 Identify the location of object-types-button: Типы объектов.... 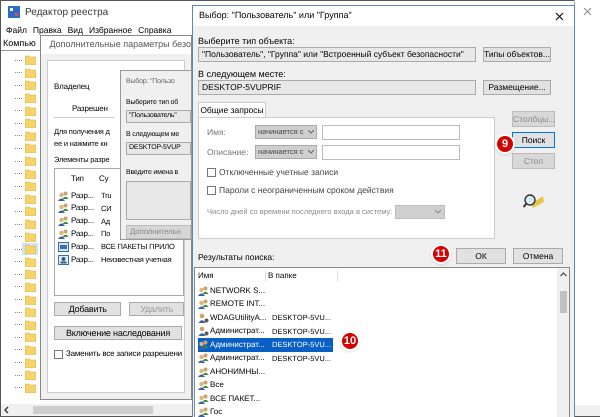
(517, 54).